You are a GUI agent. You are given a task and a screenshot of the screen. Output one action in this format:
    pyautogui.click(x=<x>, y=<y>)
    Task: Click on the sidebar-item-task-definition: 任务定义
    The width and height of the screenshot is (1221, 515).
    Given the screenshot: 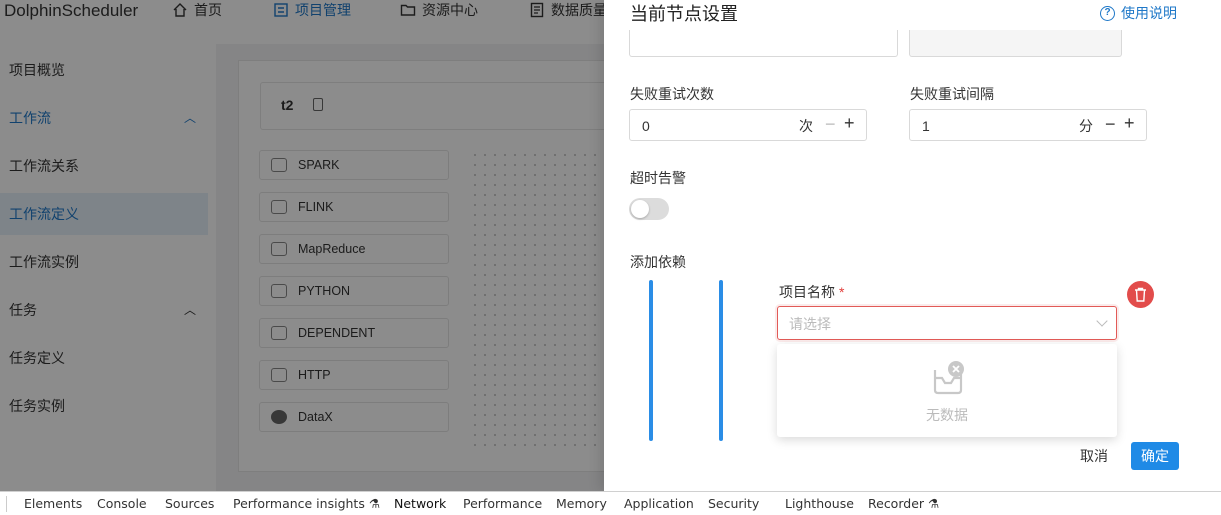 What is the action you would take?
    pyautogui.click(x=104, y=358)
    